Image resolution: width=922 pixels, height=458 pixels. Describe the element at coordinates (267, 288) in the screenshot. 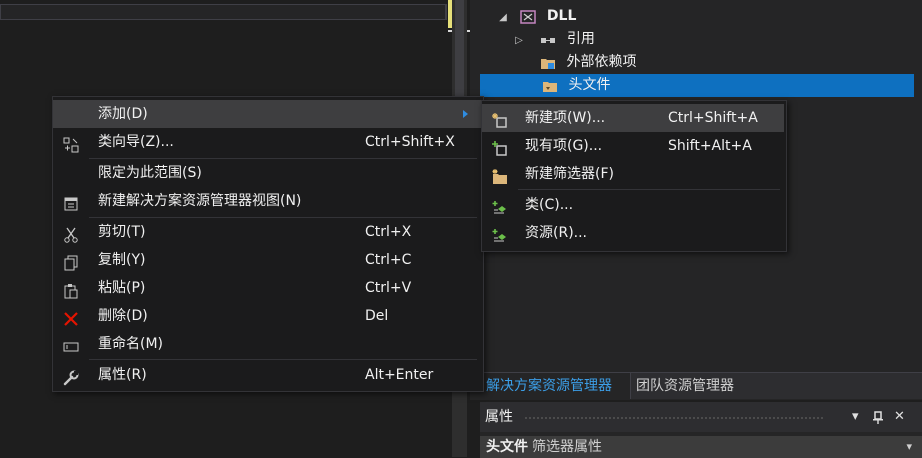

I see `menu-item-paste: 粘贴(P) Ctrl+V` at that location.